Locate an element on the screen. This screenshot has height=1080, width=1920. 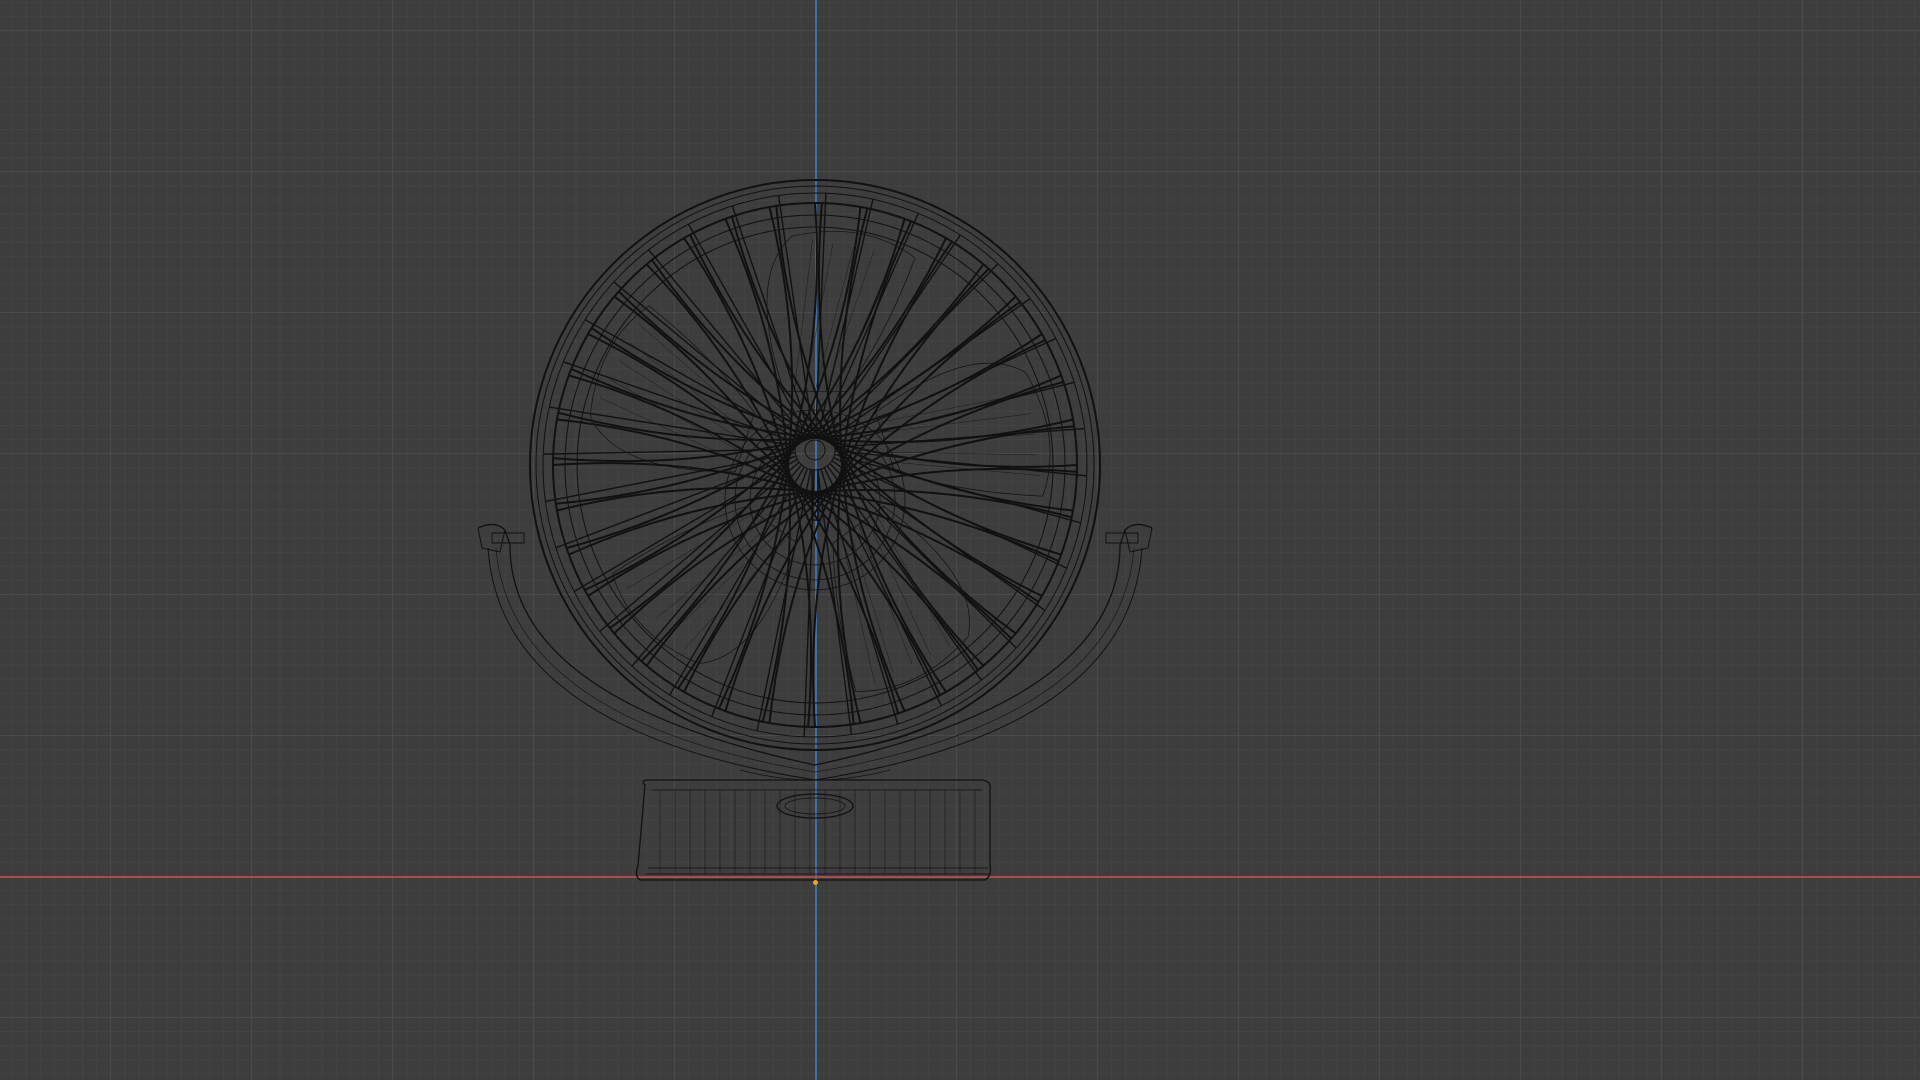
grille-ring is located at coordinates (815, 465).